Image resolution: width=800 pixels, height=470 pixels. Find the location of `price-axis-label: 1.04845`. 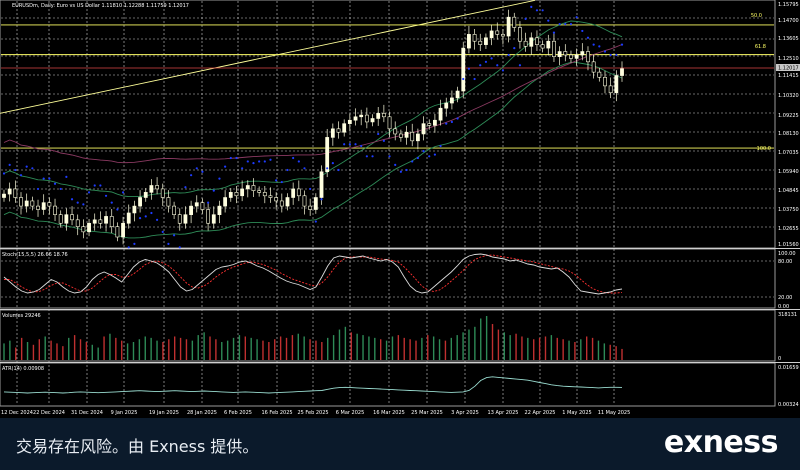

price-axis-label: 1.04845 is located at coordinates (788, 191).